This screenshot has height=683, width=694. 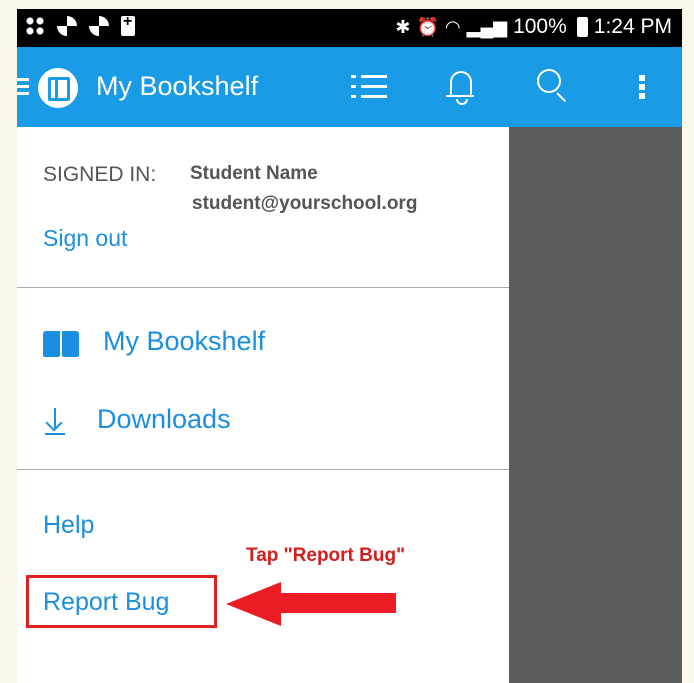 What do you see at coordinates (311, 604) in the screenshot?
I see `annotation-arrow-icon` at bounding box center [311, 604].